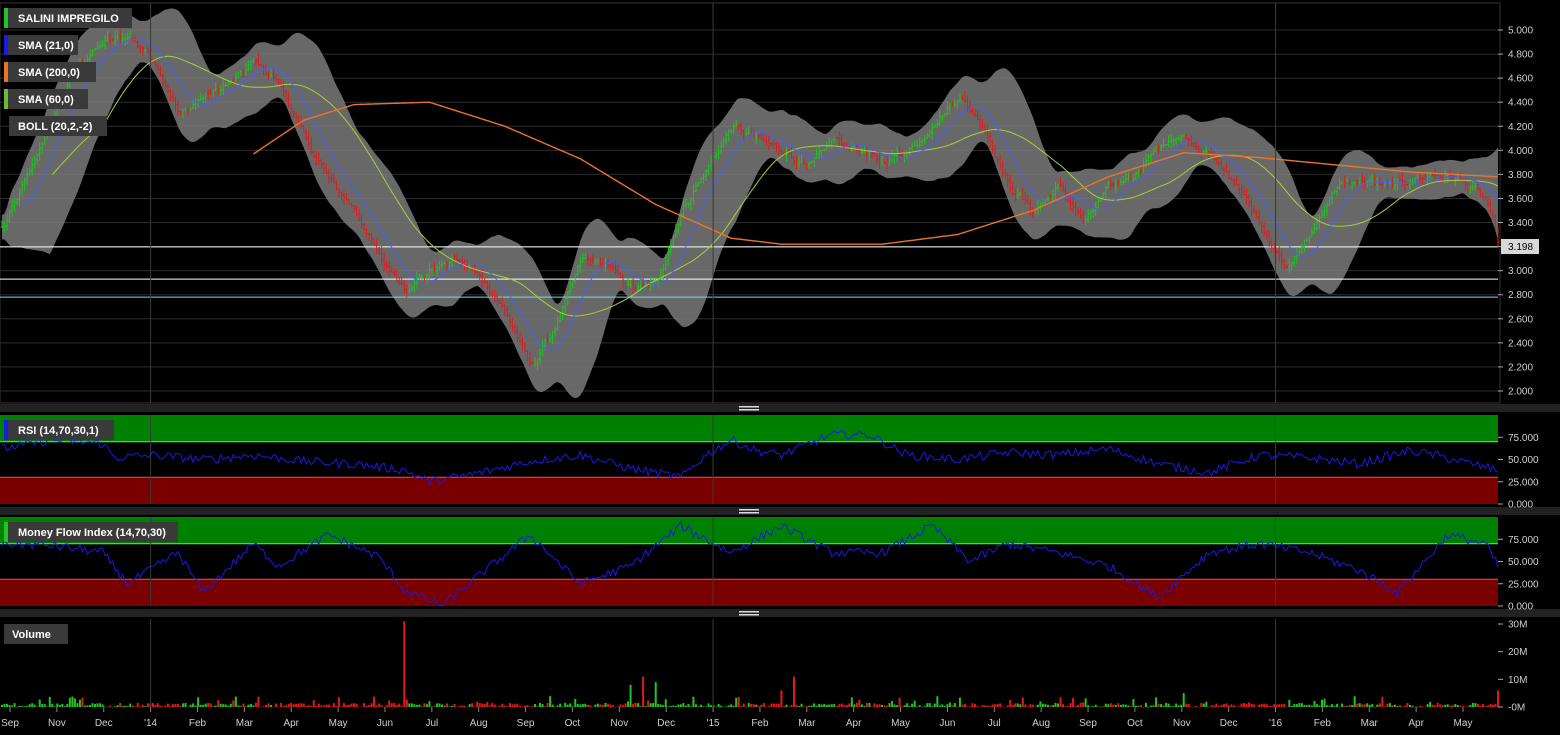 The height and width of the screenshot is (735, 1560). Describe the element at coordinates (1520, 271) in the screenshot. I see `price-y-tick-label: 3.000` at that location.